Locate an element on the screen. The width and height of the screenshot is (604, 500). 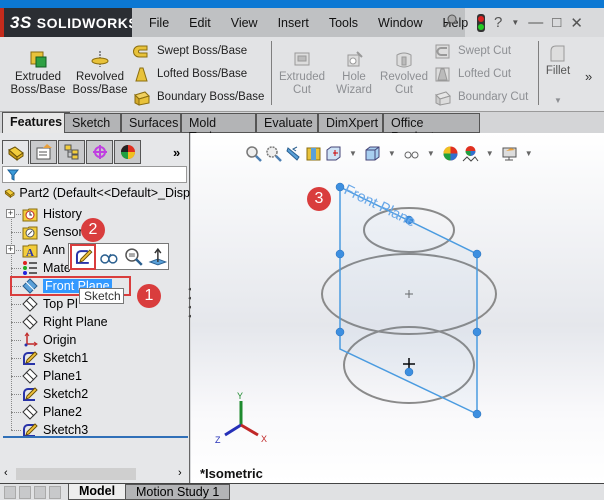
brand-name: SOLIDWORKS is located at coordinates (87, 22).